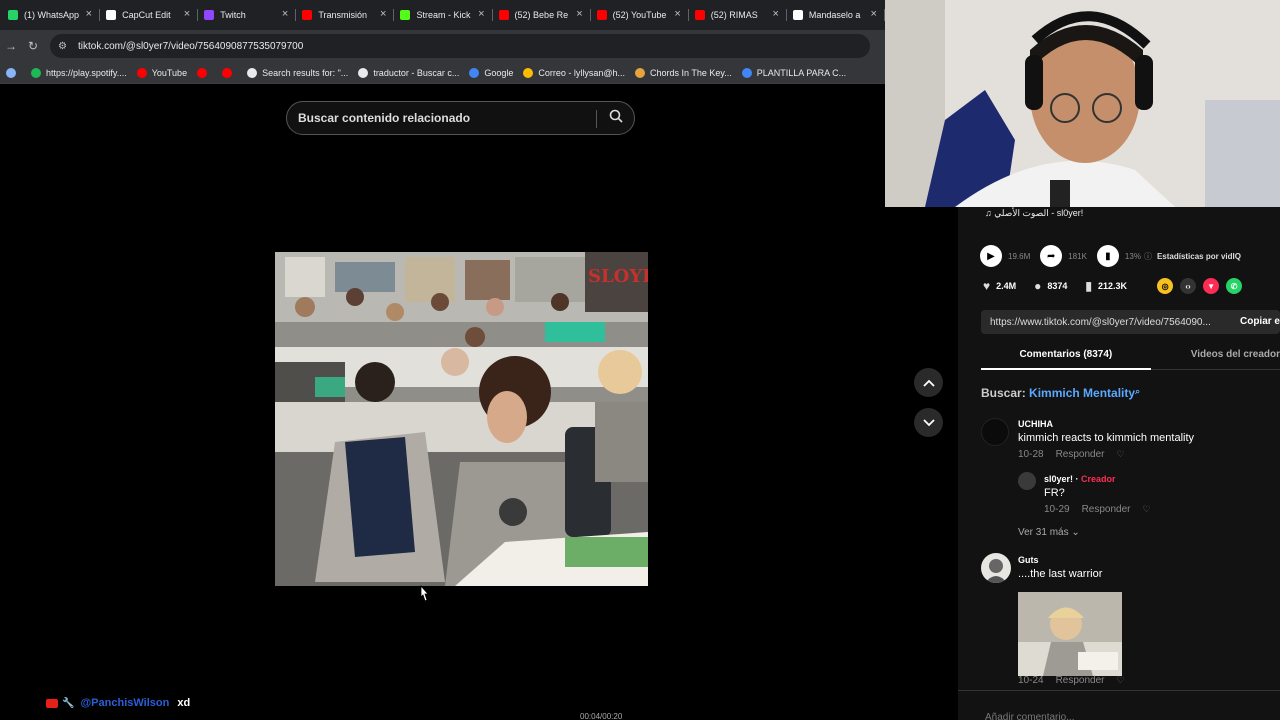 The height and width of the screenshot is (720, 1280). What do you see at coordinates (1088, 286) in the screenshot?
I see `bookmark-icon: ▮` at bounding box center [1088, 286].